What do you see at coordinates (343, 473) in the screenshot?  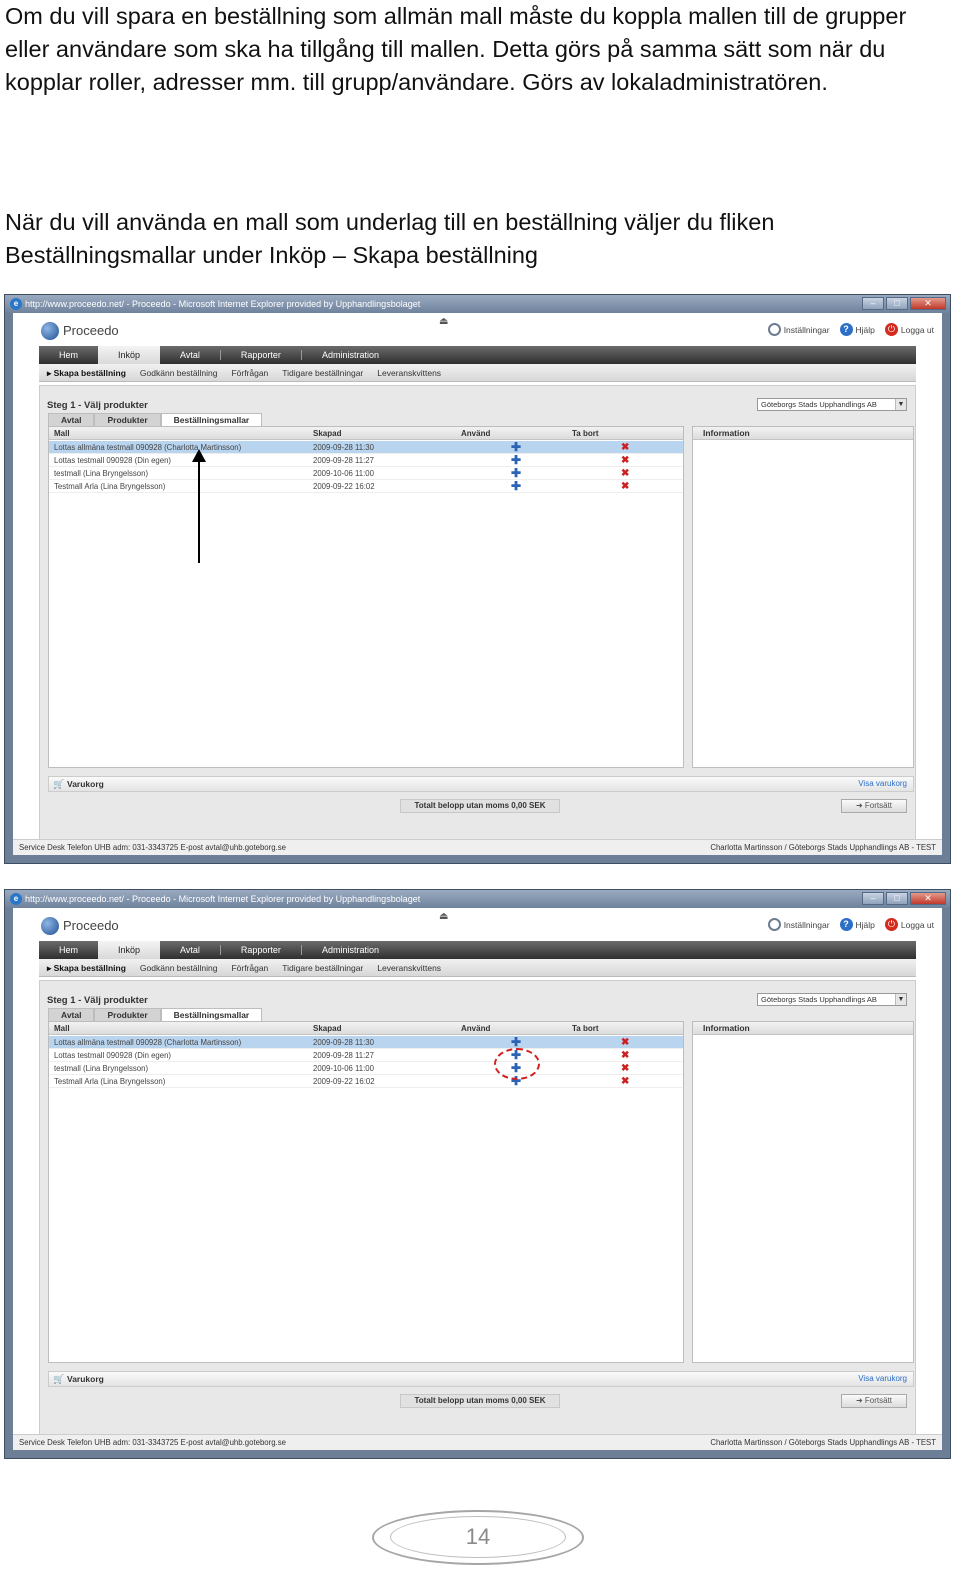 I see `template-created: 2009-10-06 11:00` at bounding box center [343, 473].